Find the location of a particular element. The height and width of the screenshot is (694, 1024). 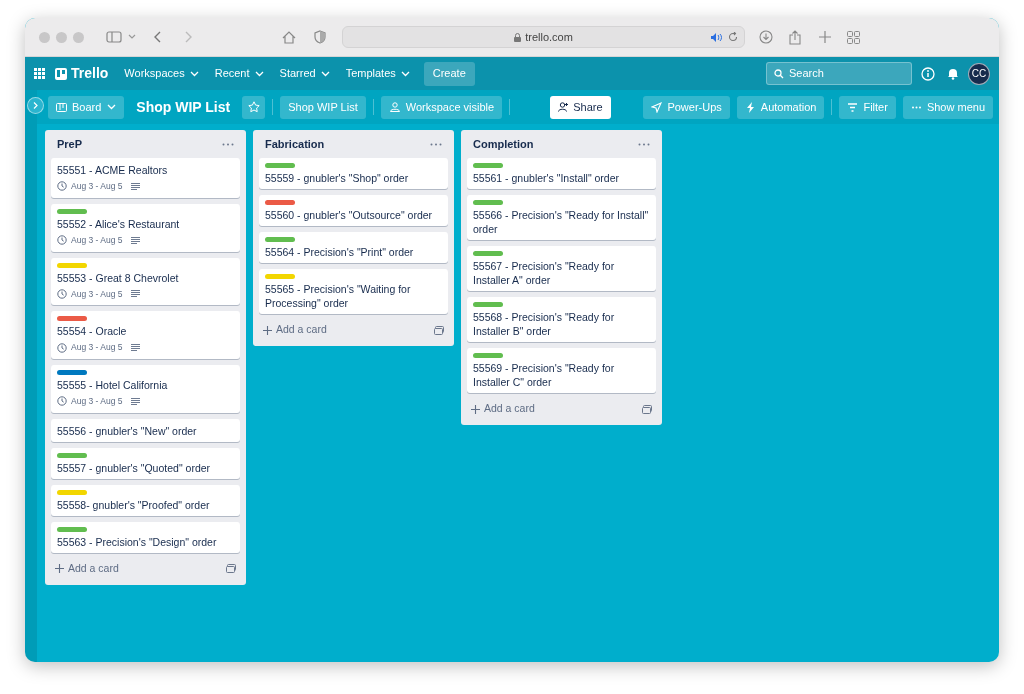

add-person-icon is located at coordinates (564, 107).